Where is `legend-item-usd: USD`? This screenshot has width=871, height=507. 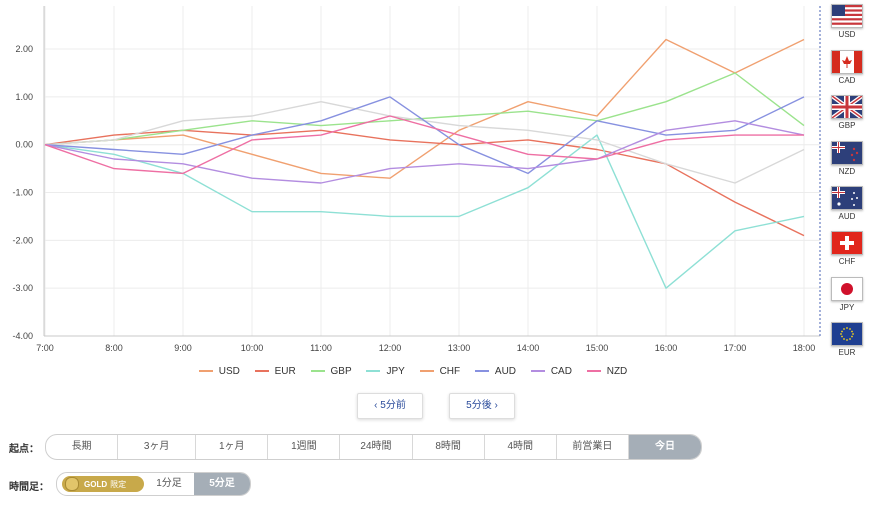 legend-item-usd: USD is located at coordinates (219, 371).